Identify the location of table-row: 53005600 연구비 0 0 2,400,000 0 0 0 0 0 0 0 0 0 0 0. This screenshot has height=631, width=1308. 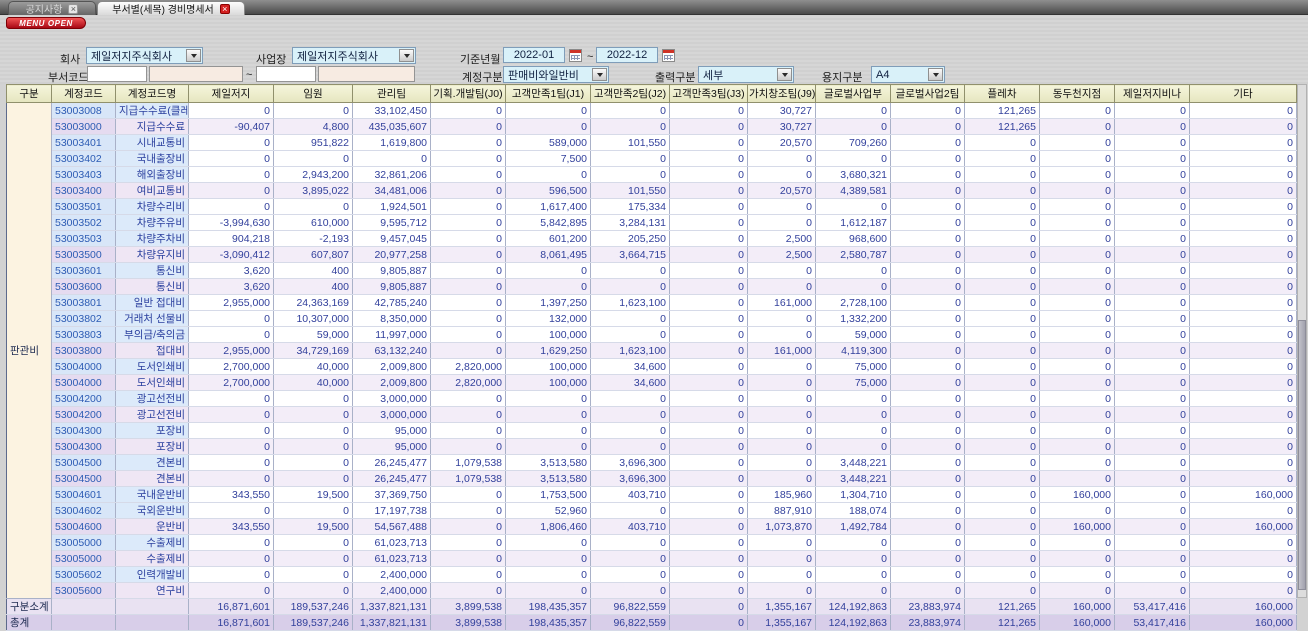
(652, 590).